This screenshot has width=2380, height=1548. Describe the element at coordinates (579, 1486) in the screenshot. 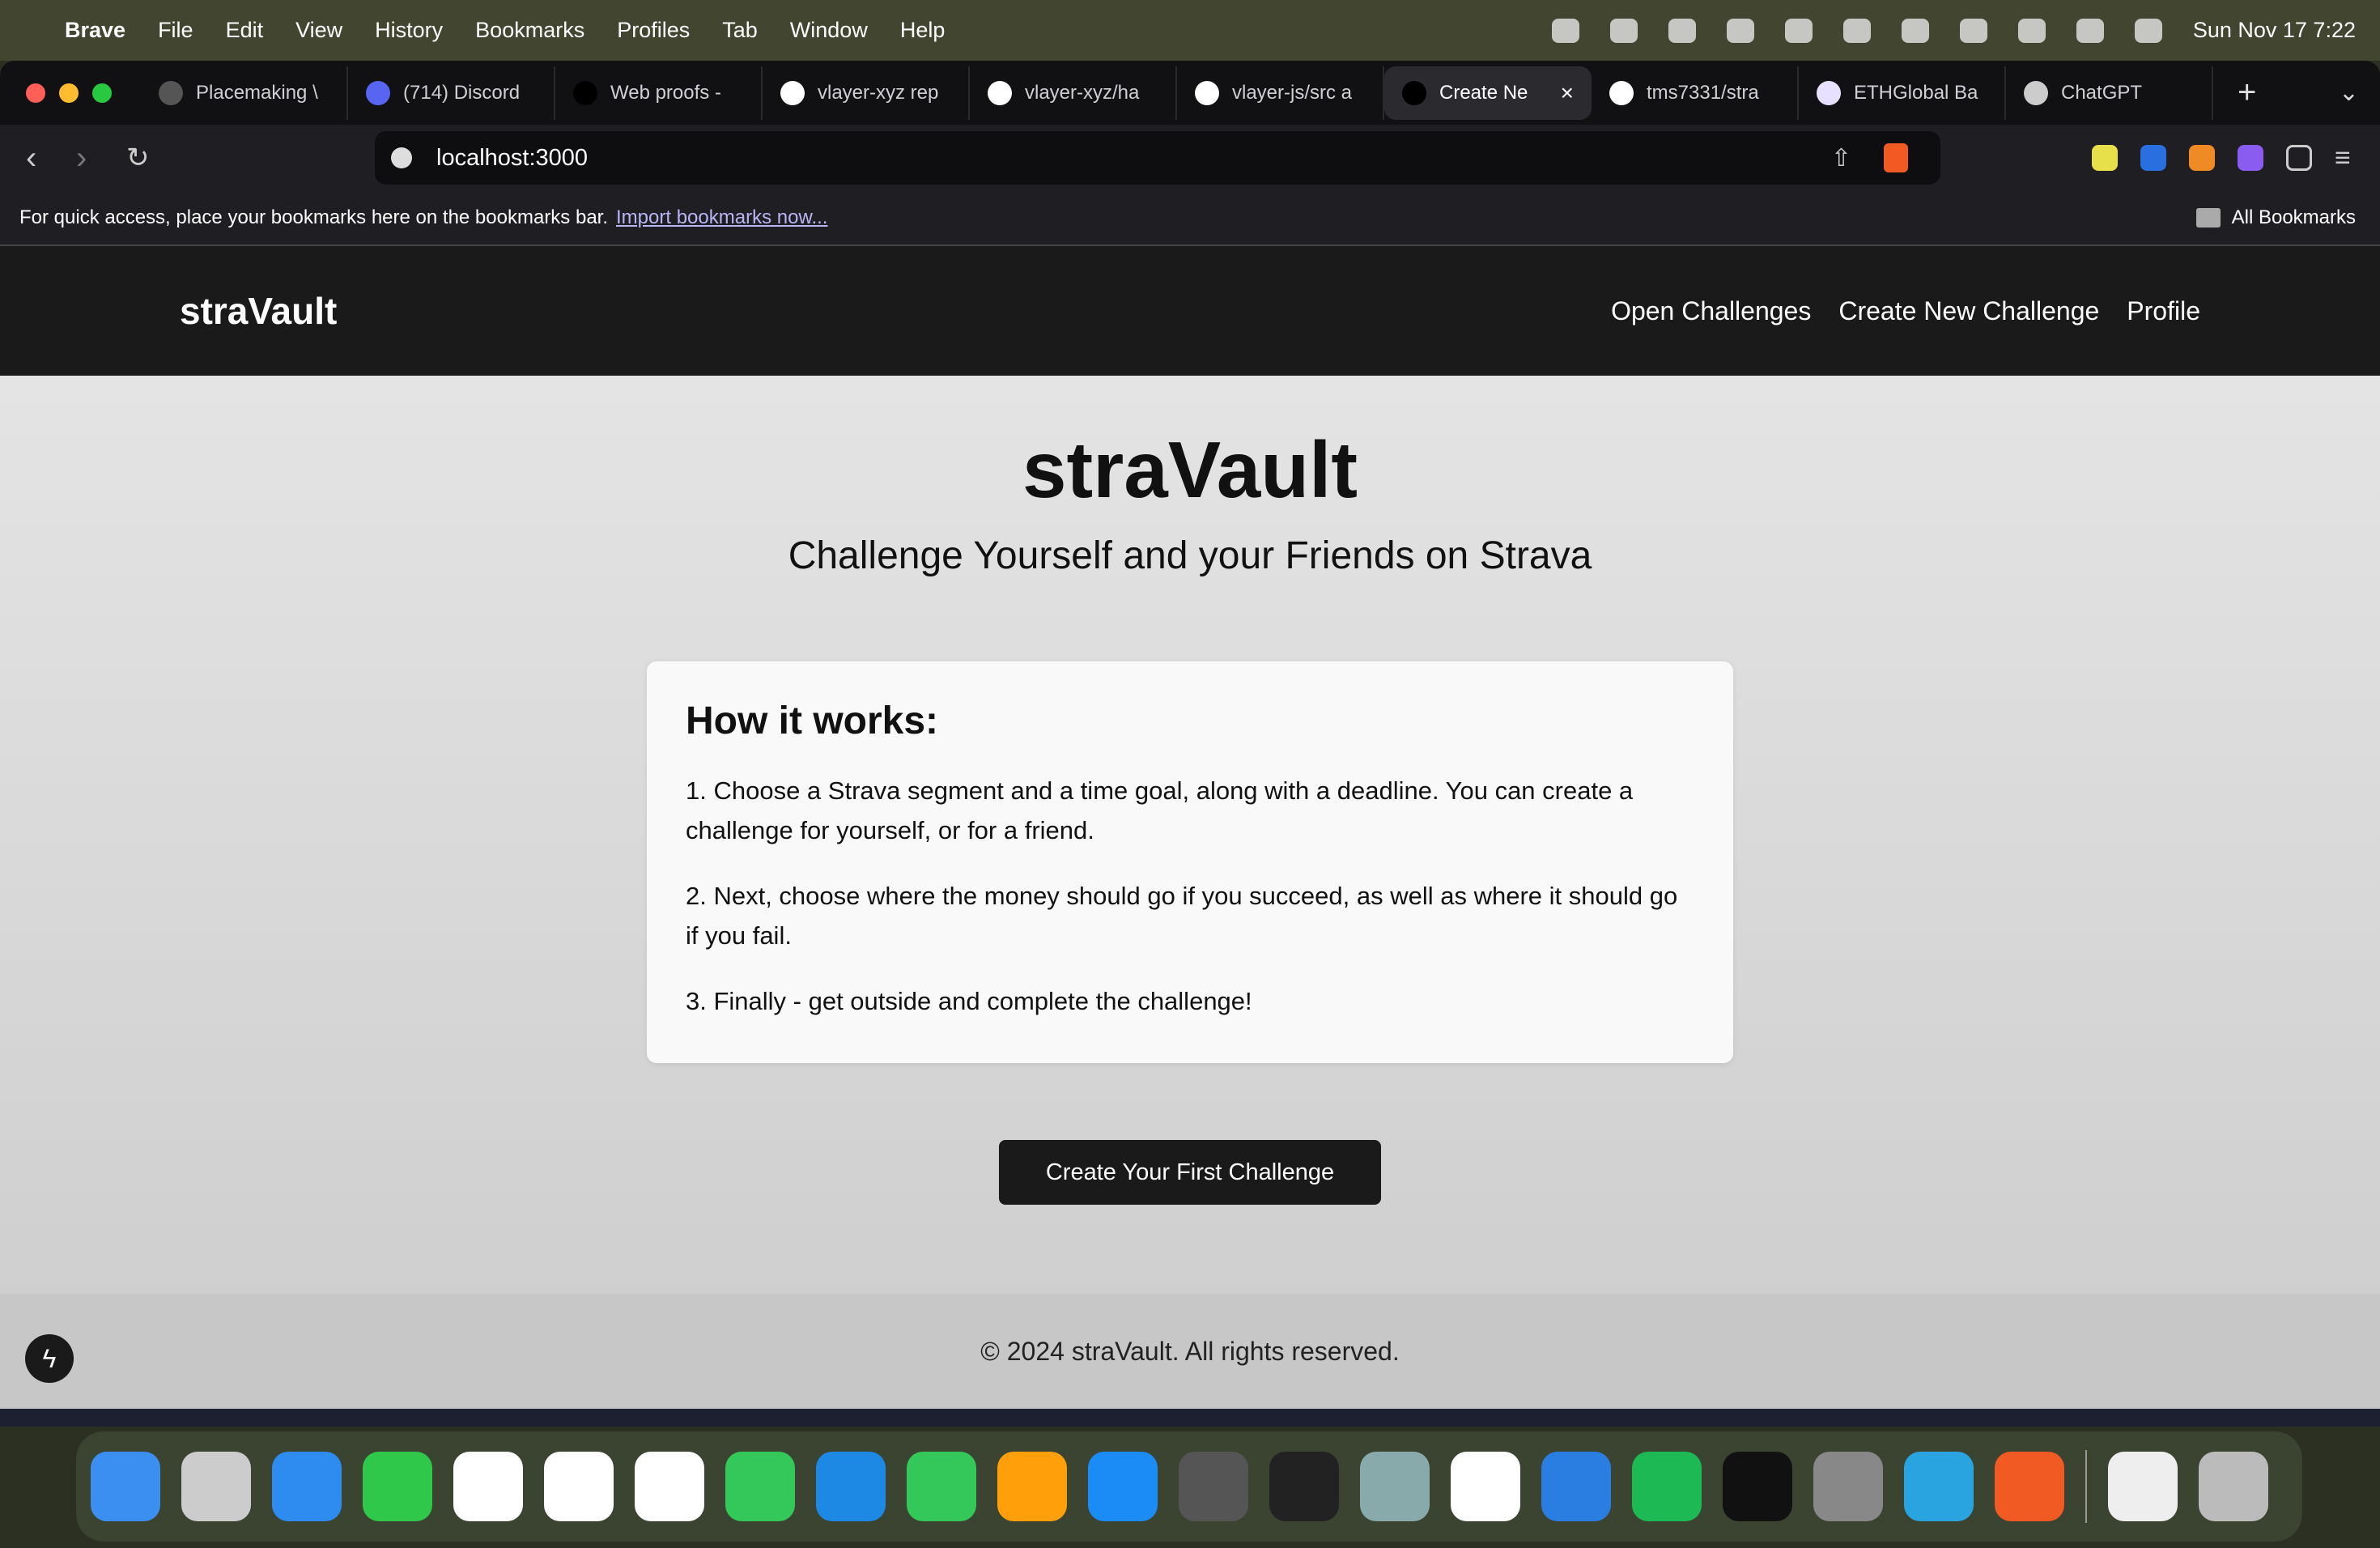

I see `reminders-icon` at that location.